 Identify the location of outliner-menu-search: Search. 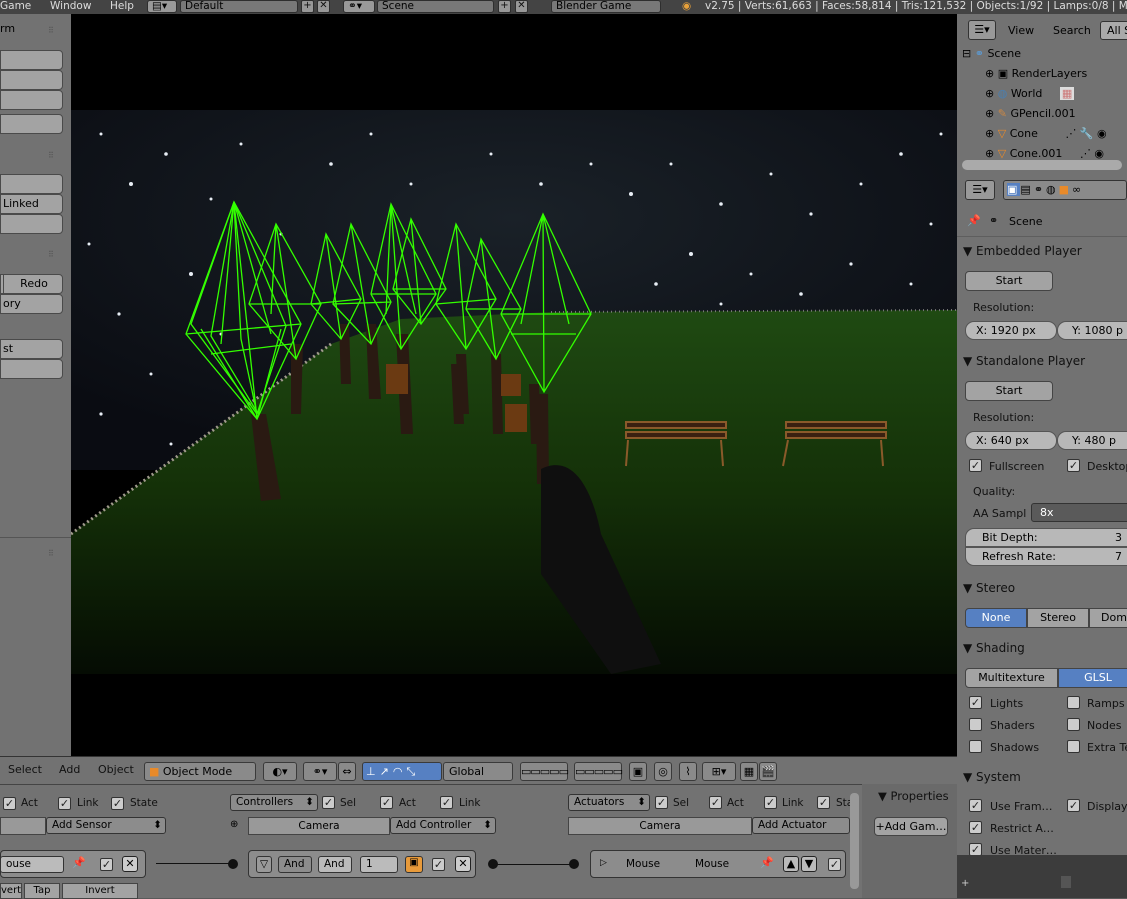
(1072, 30).